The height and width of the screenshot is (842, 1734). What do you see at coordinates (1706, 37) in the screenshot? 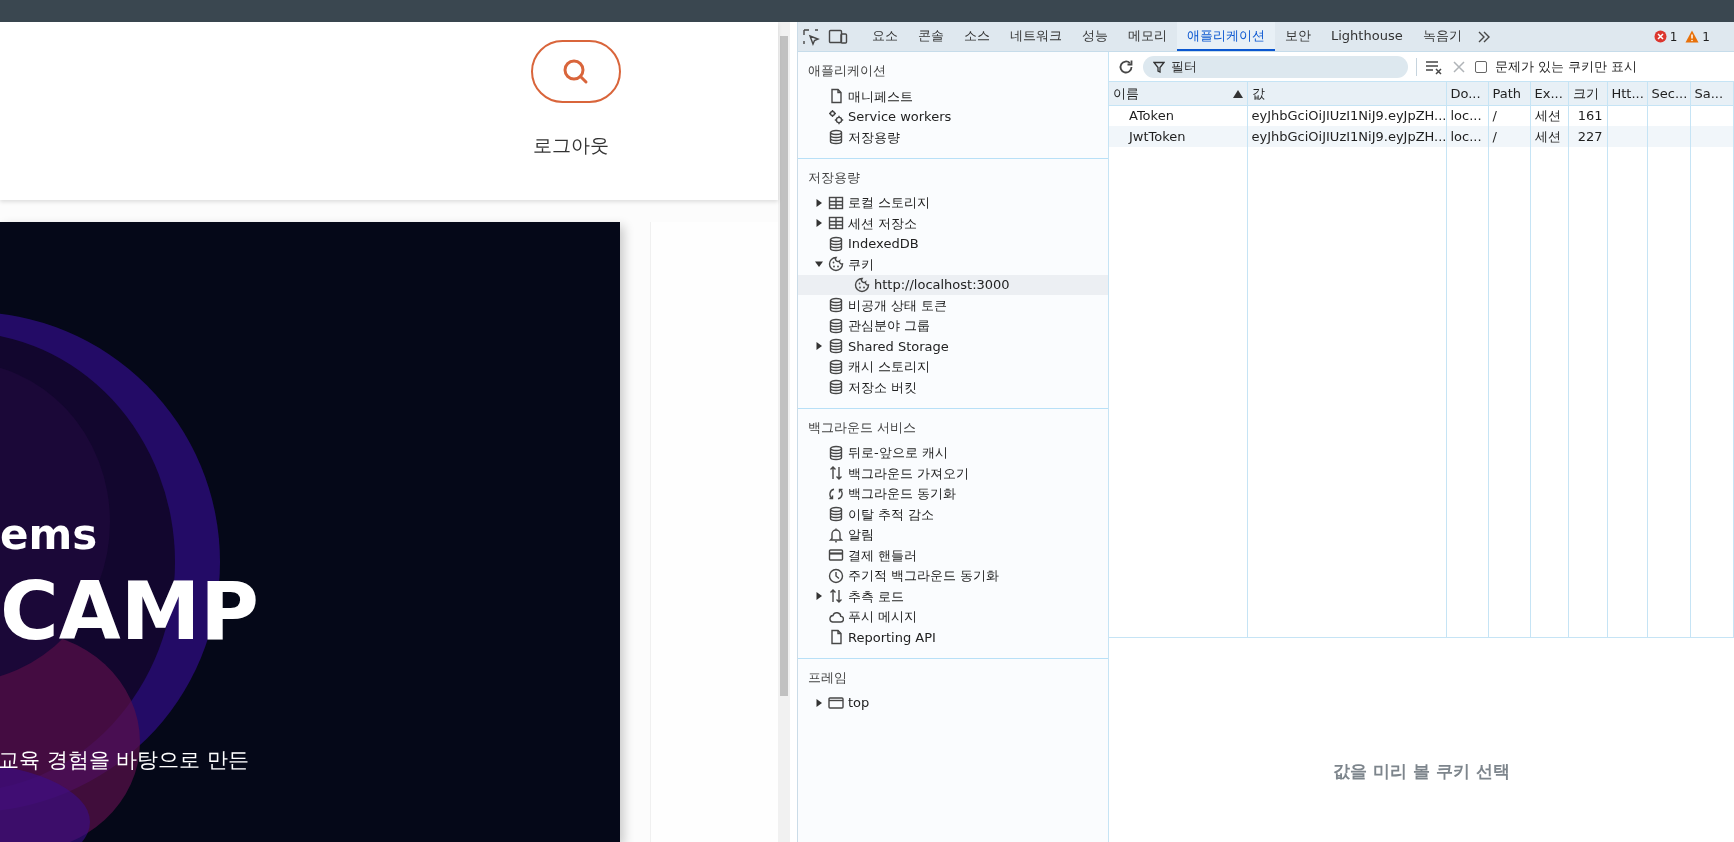
I see `warning-count: 1` at bounding box center [1706, 37].